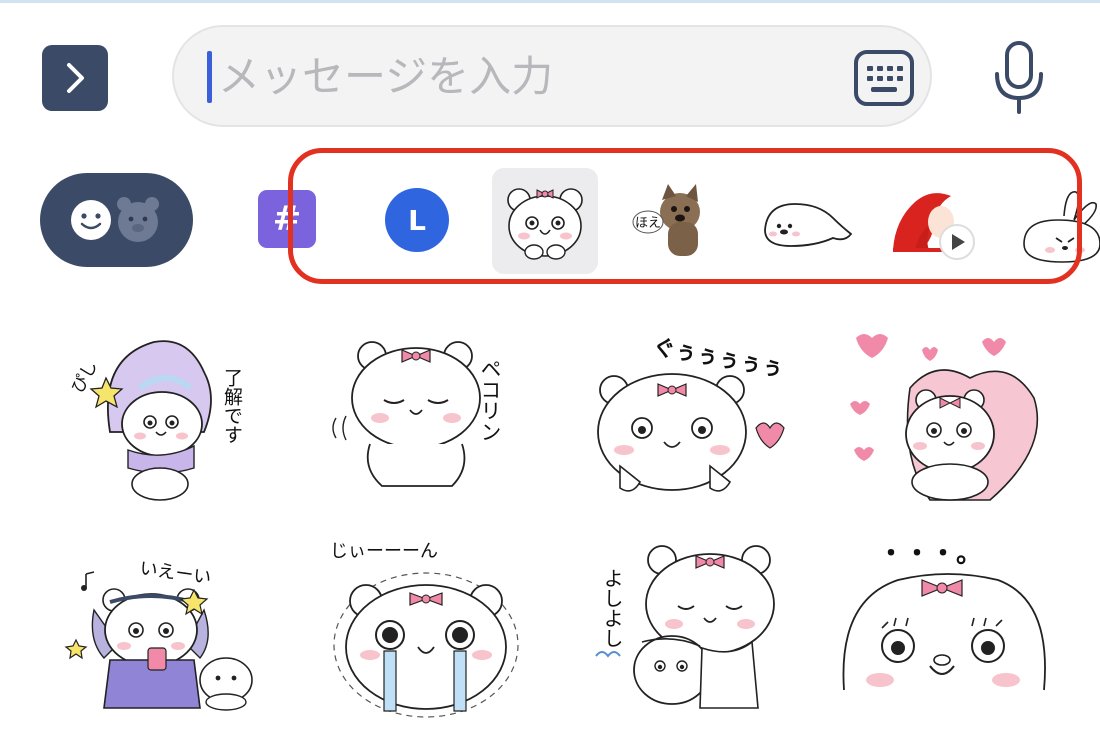 The image size is (1100, 745). I want to click on voice-input-button, so click(1019, 78).